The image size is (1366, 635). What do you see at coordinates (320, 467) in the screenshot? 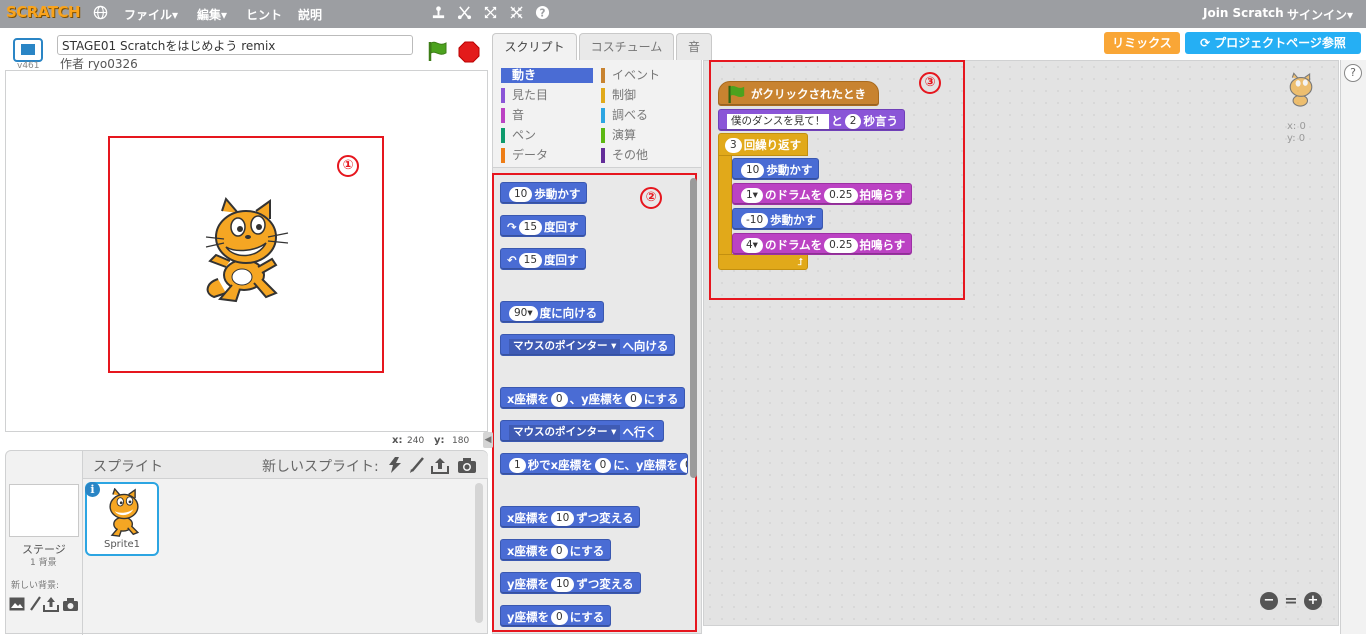
I see `new-sprite-label: 新しいスプライト:` at bounding box center [320, 467].